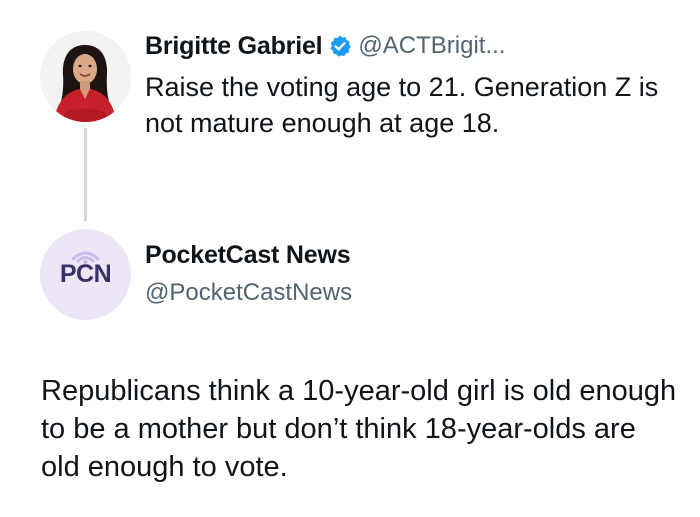 The height and width of the screenshot is (517, 700). I want to click on verified-badge-icon, so click(340, 46).